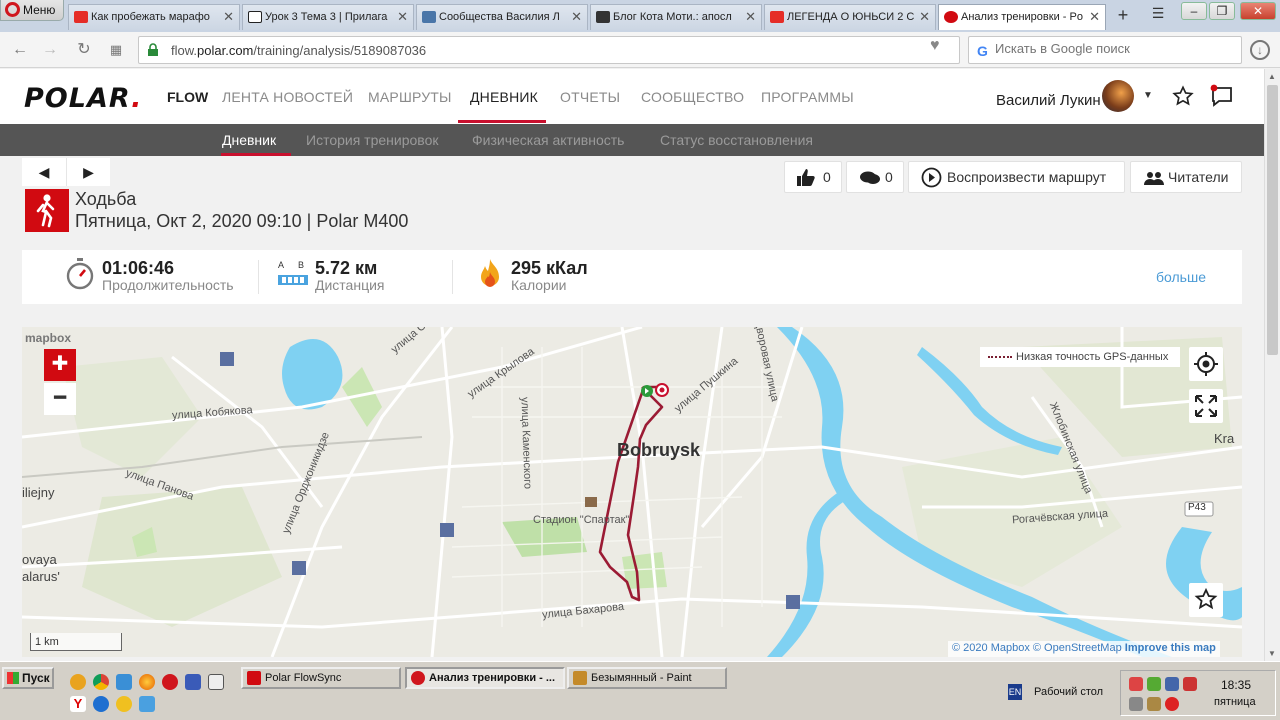 The height and width of the screenshot is (720, 1280). I want to click on opera-tray-icon, so click(1172, 704).